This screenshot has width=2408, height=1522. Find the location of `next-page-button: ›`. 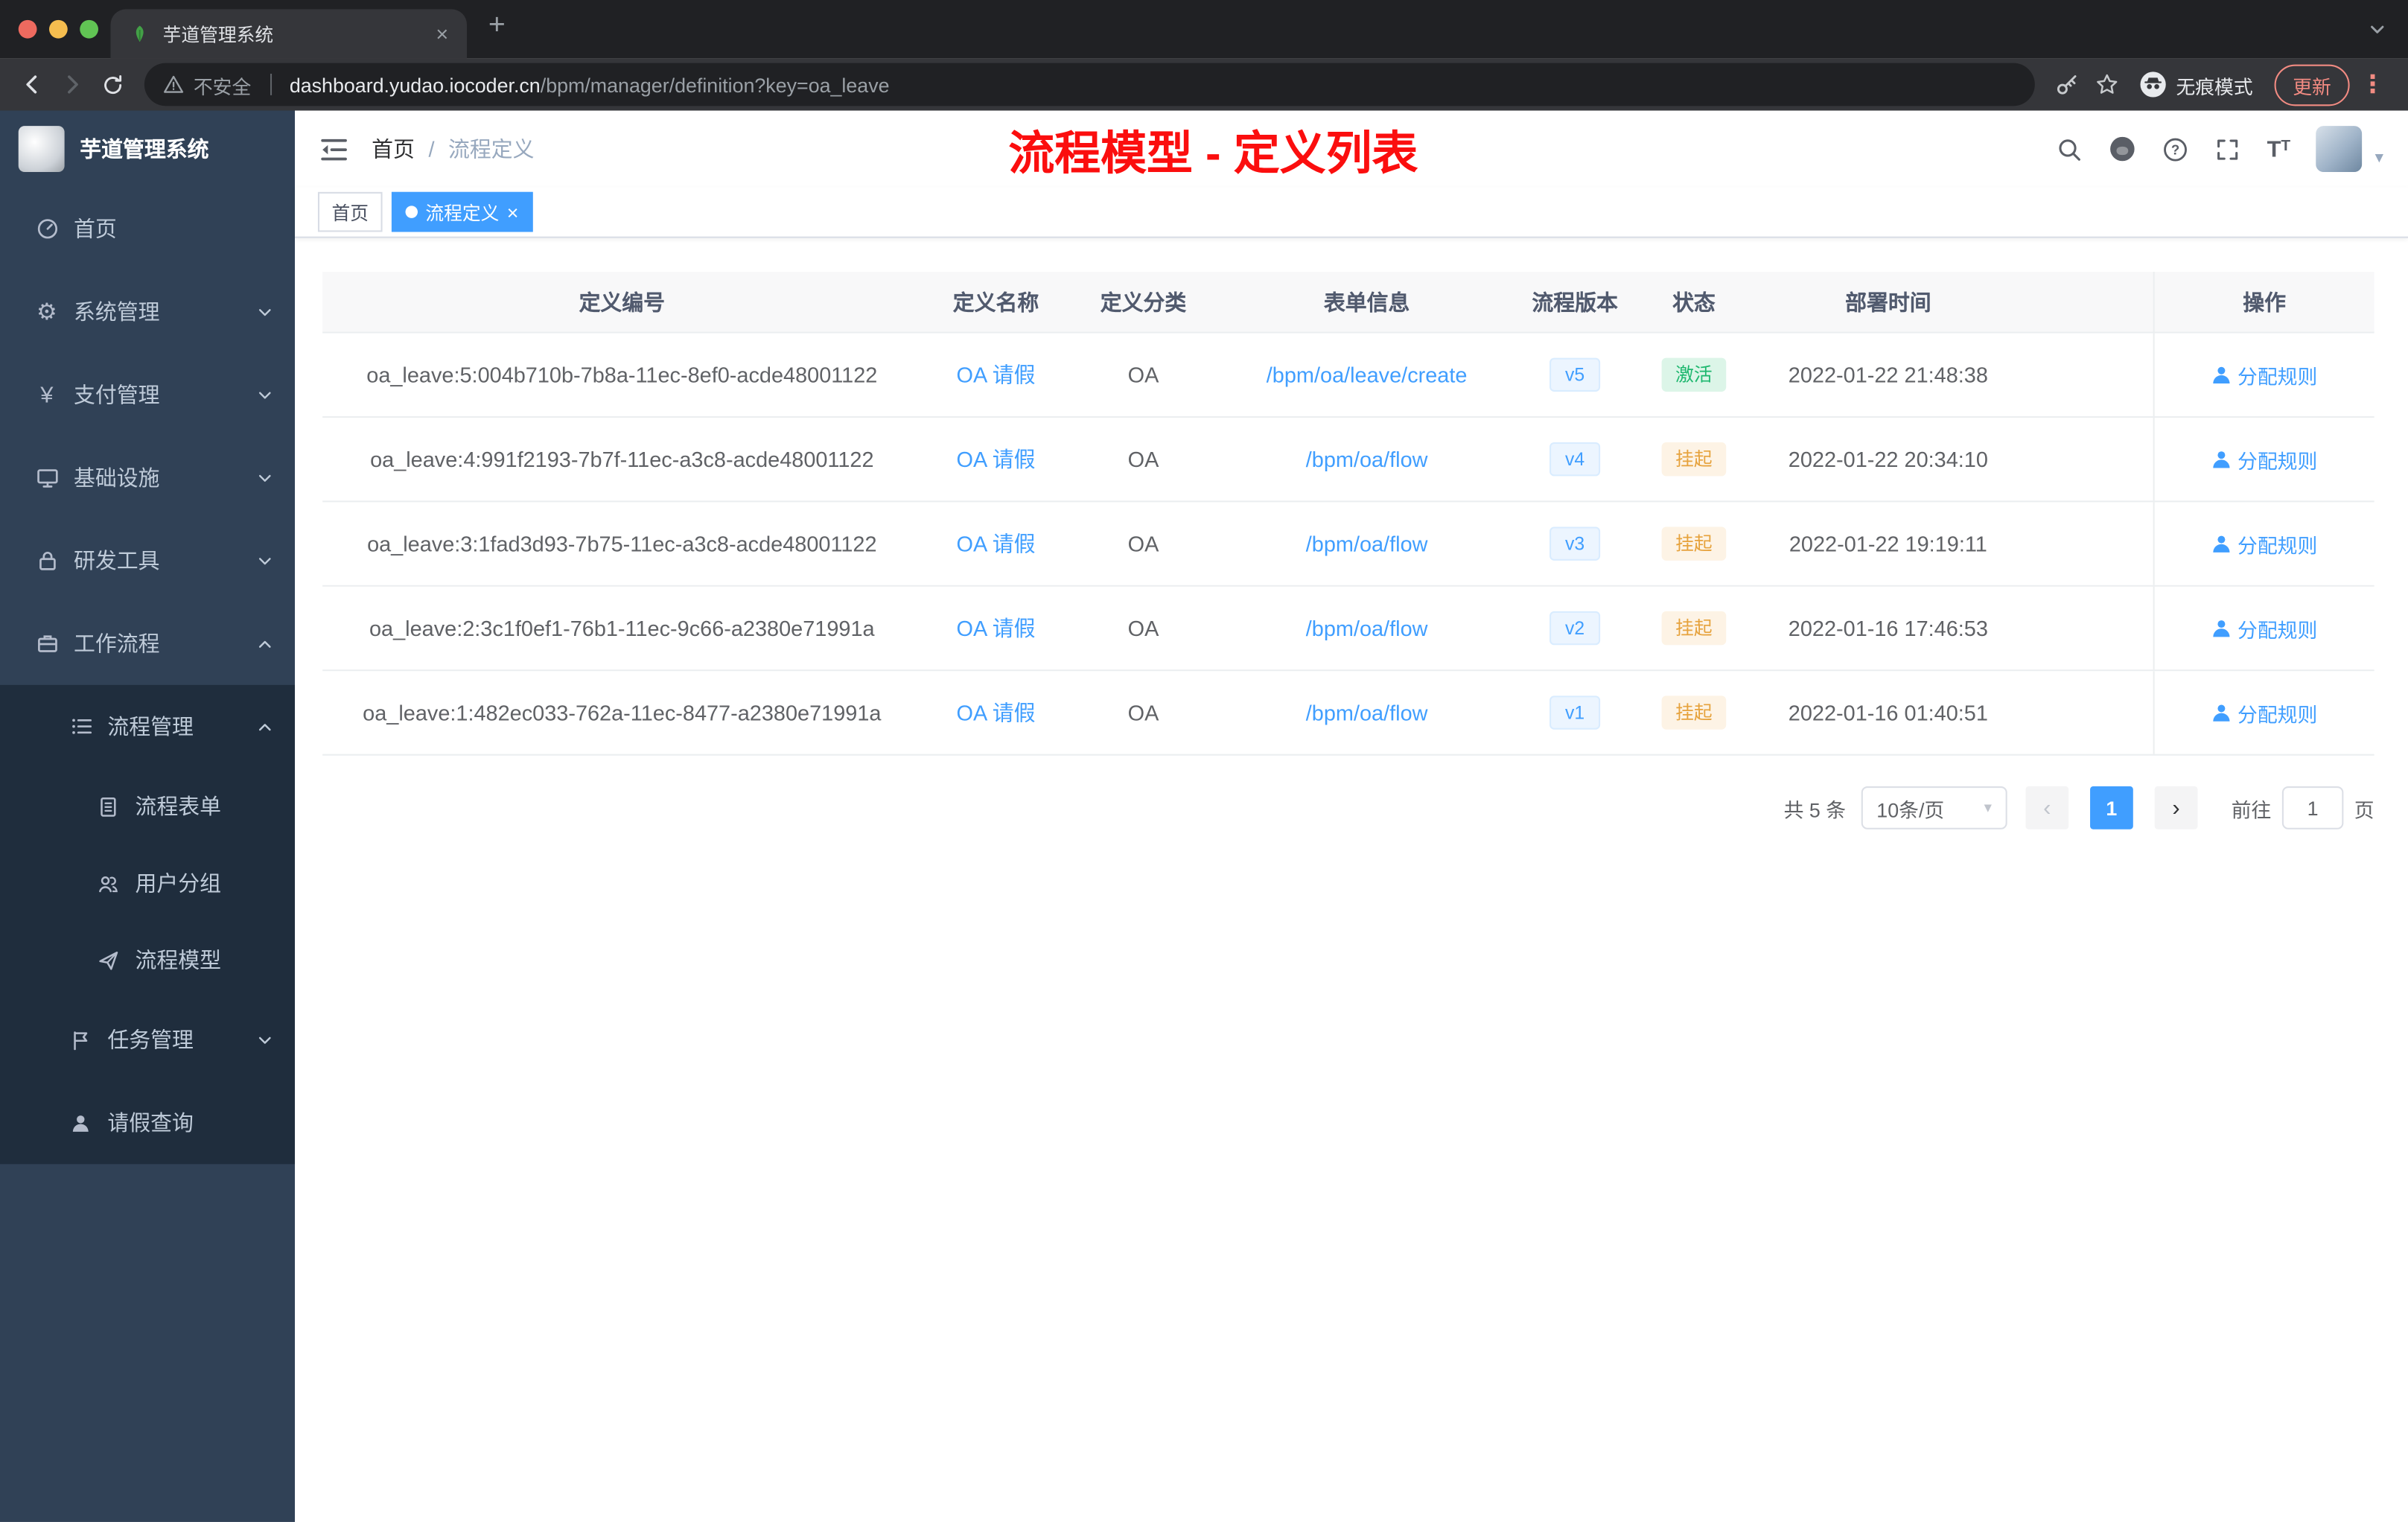

next-page-button: › is located at coordinates (2176, 808).